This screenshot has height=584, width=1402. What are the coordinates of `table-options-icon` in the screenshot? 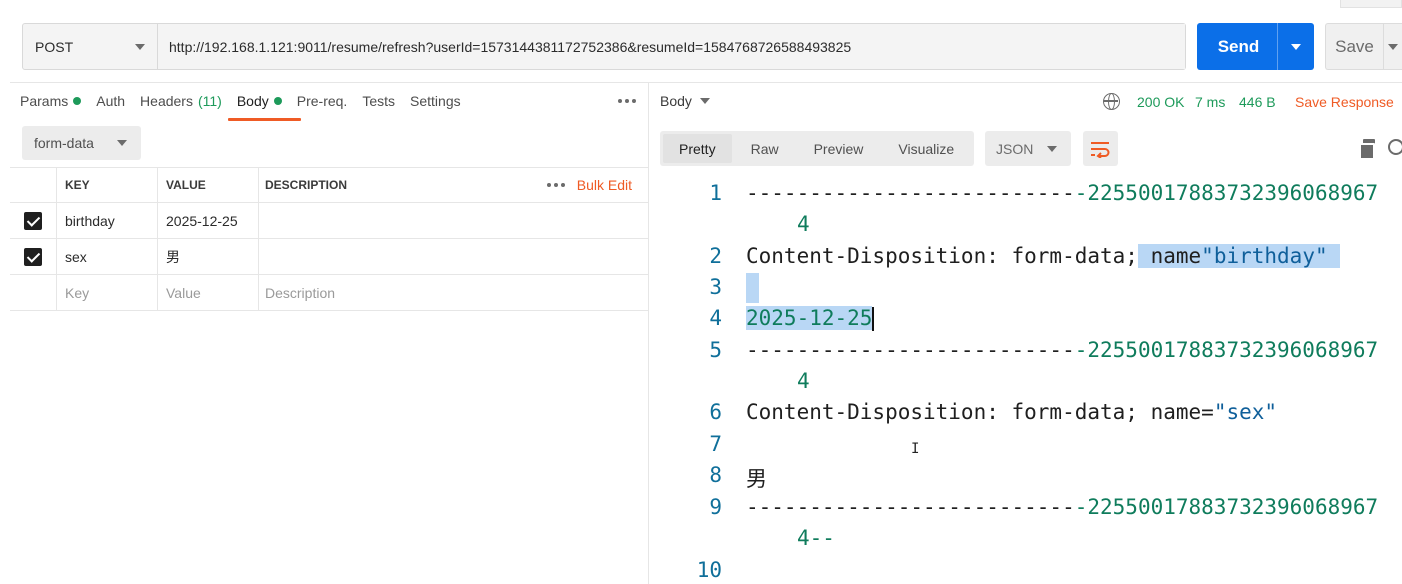 It's located at (555, 185).